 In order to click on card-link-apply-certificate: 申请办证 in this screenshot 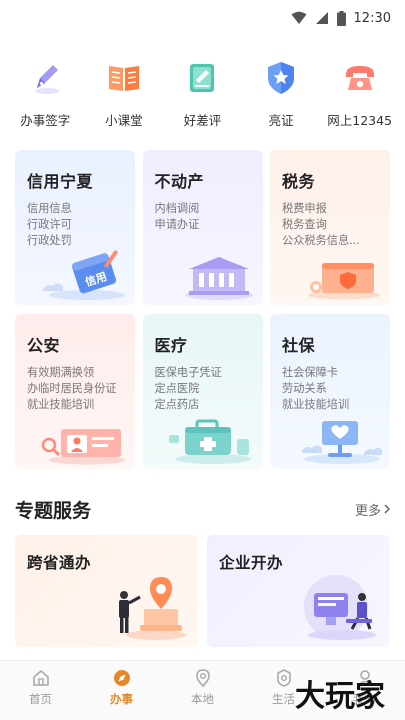, I will do `click(203, 225)`.